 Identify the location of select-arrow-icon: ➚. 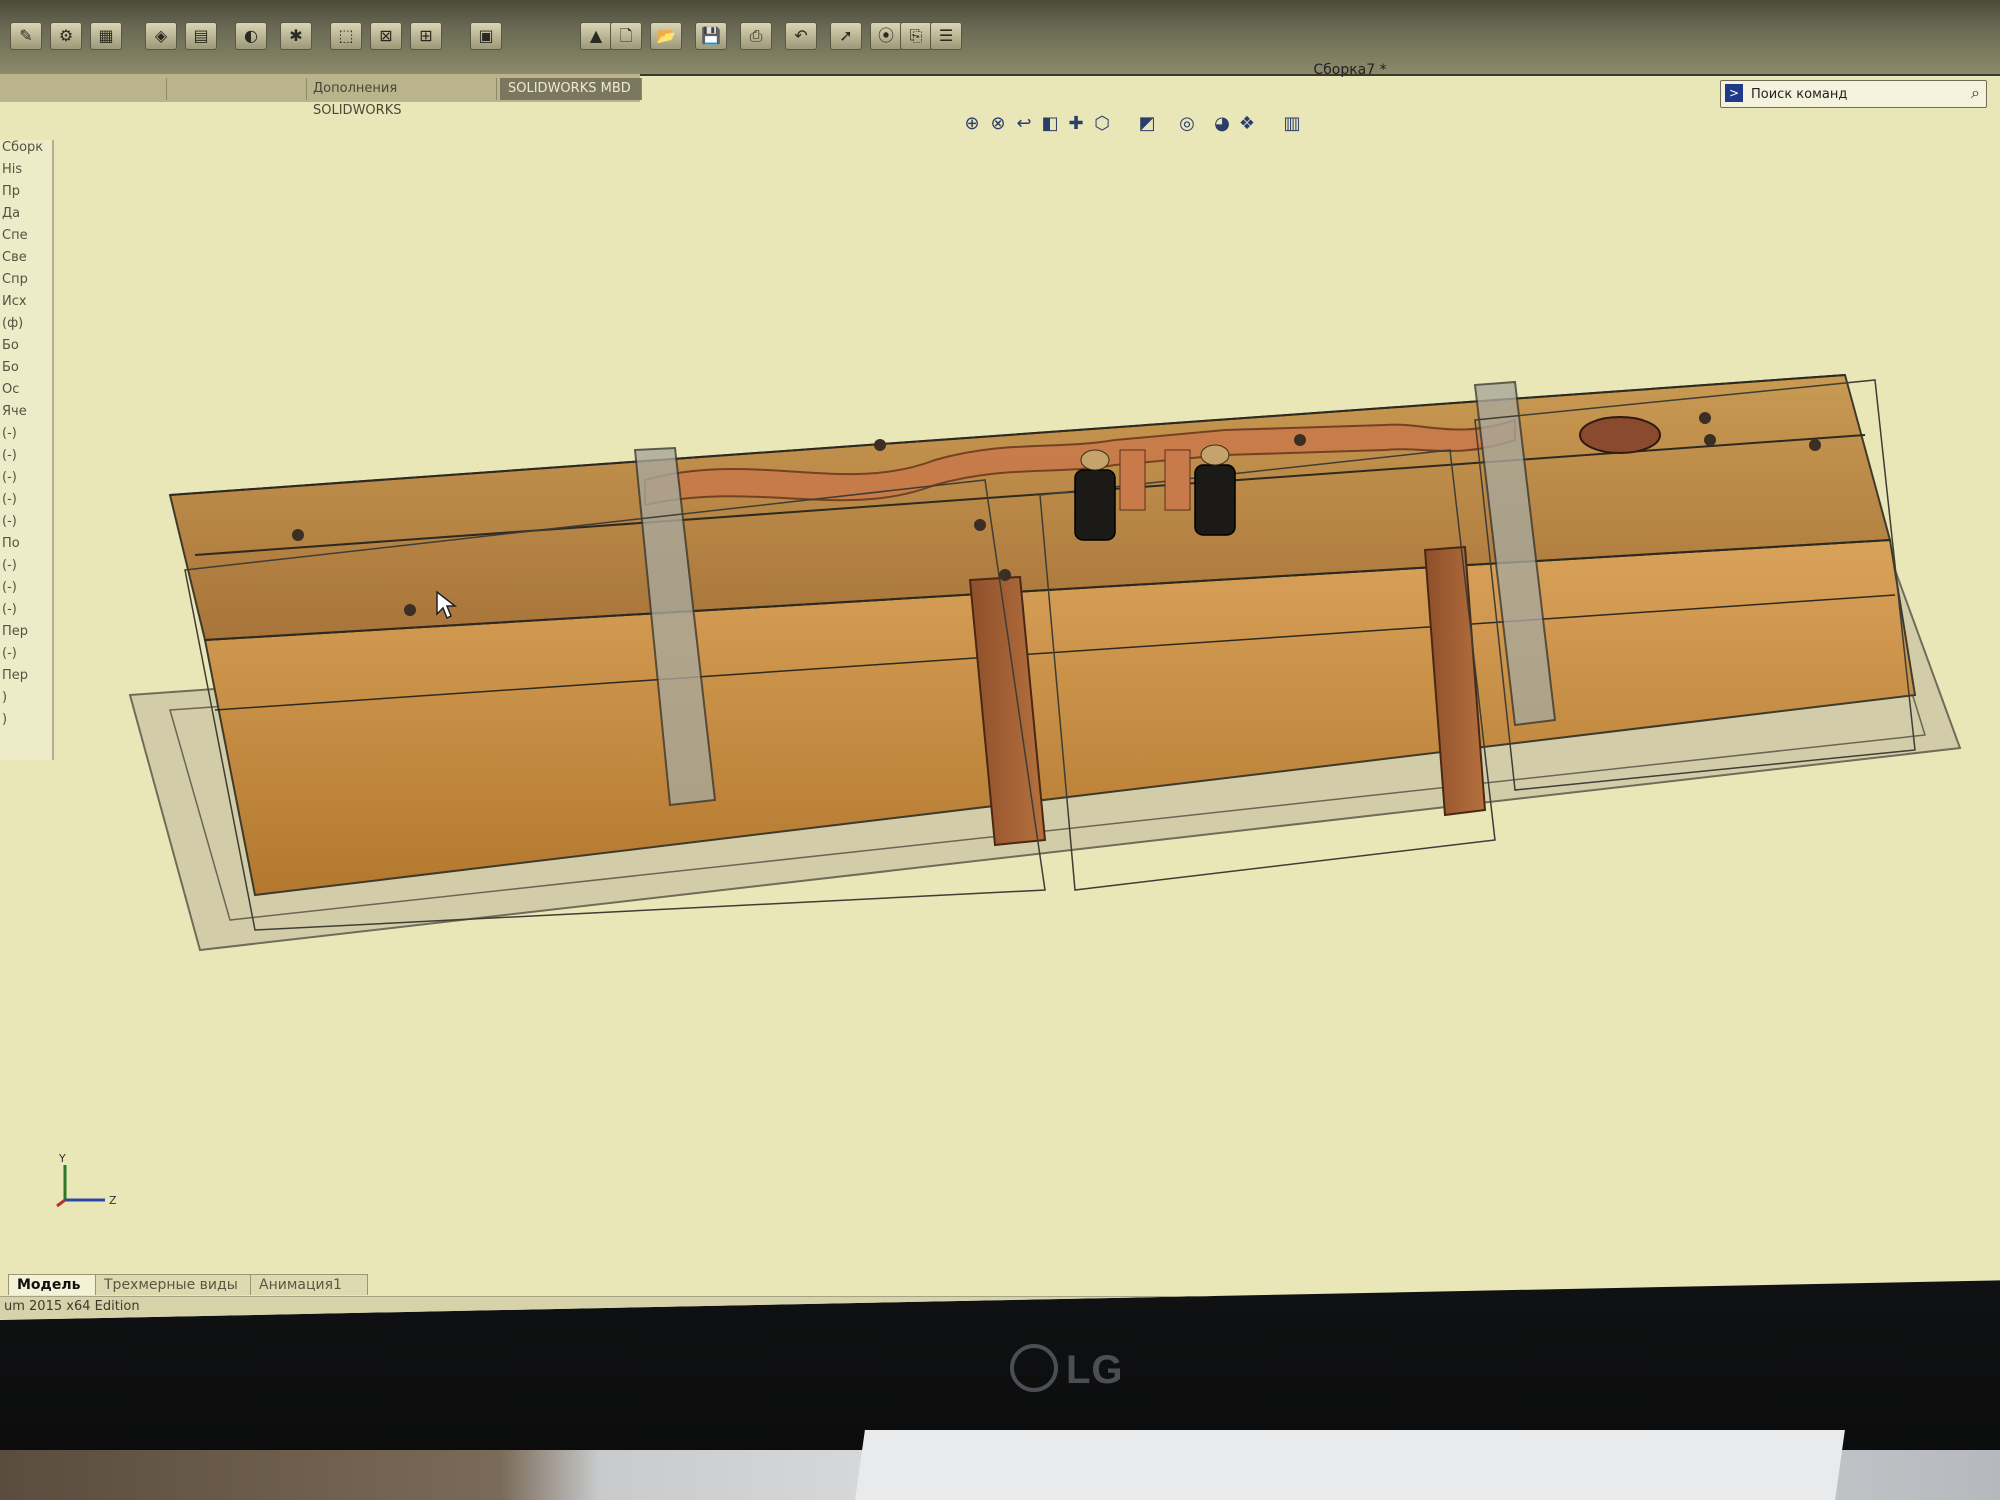
(846, 36).